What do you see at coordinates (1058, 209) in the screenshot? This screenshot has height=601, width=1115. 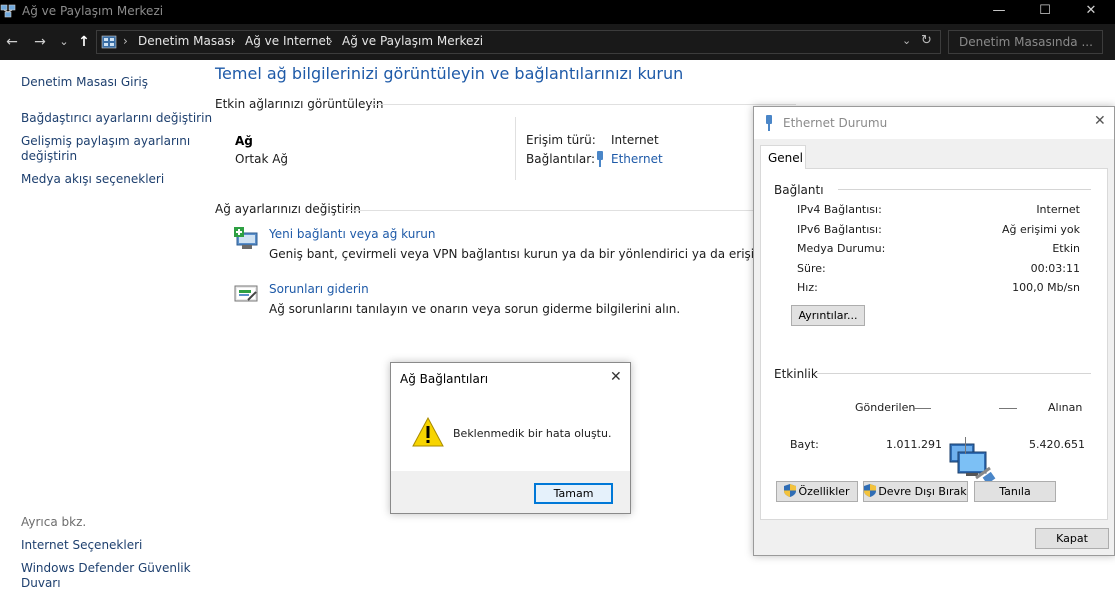 I see `ipv4-value: Internet` at bounding box center [1058, 209].